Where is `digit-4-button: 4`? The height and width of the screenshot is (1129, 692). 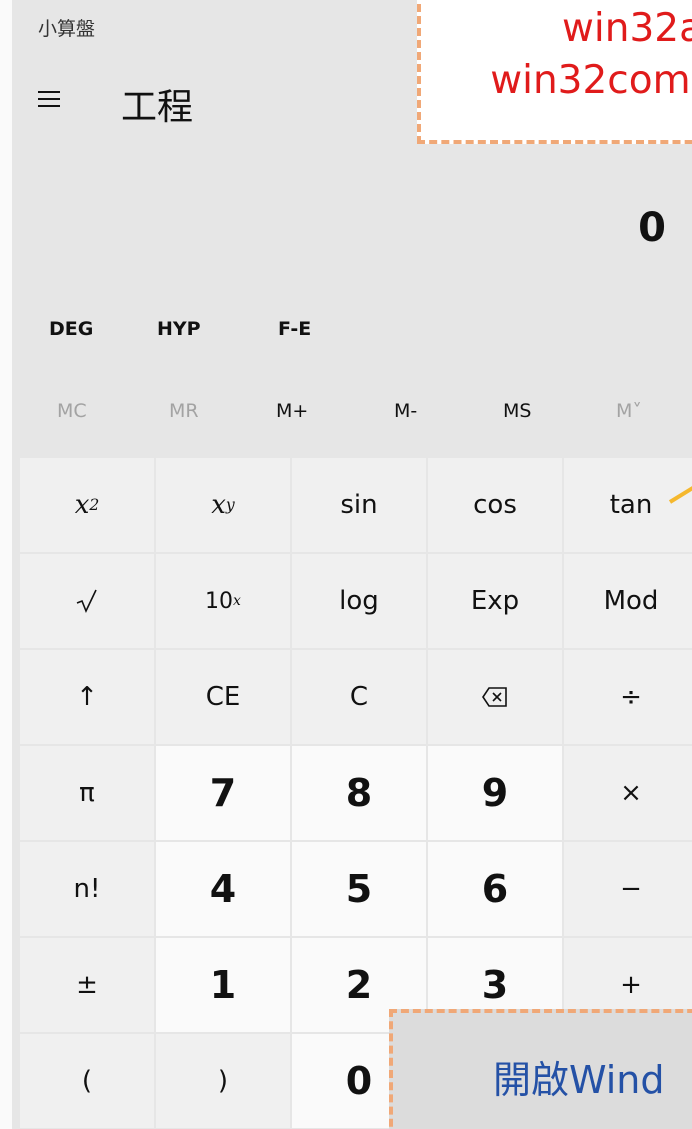 digit-4-button: 4 is located at coordinates (223, 889).